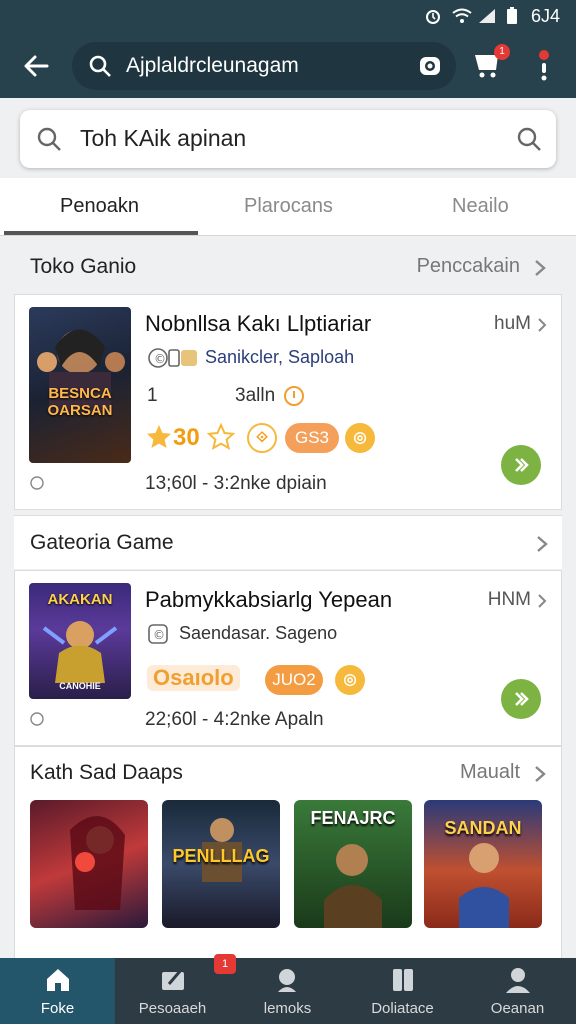 This screenshot has height=1024, width=576. I want to click on section-header-2: Gateoria Game, so click(288, 542).